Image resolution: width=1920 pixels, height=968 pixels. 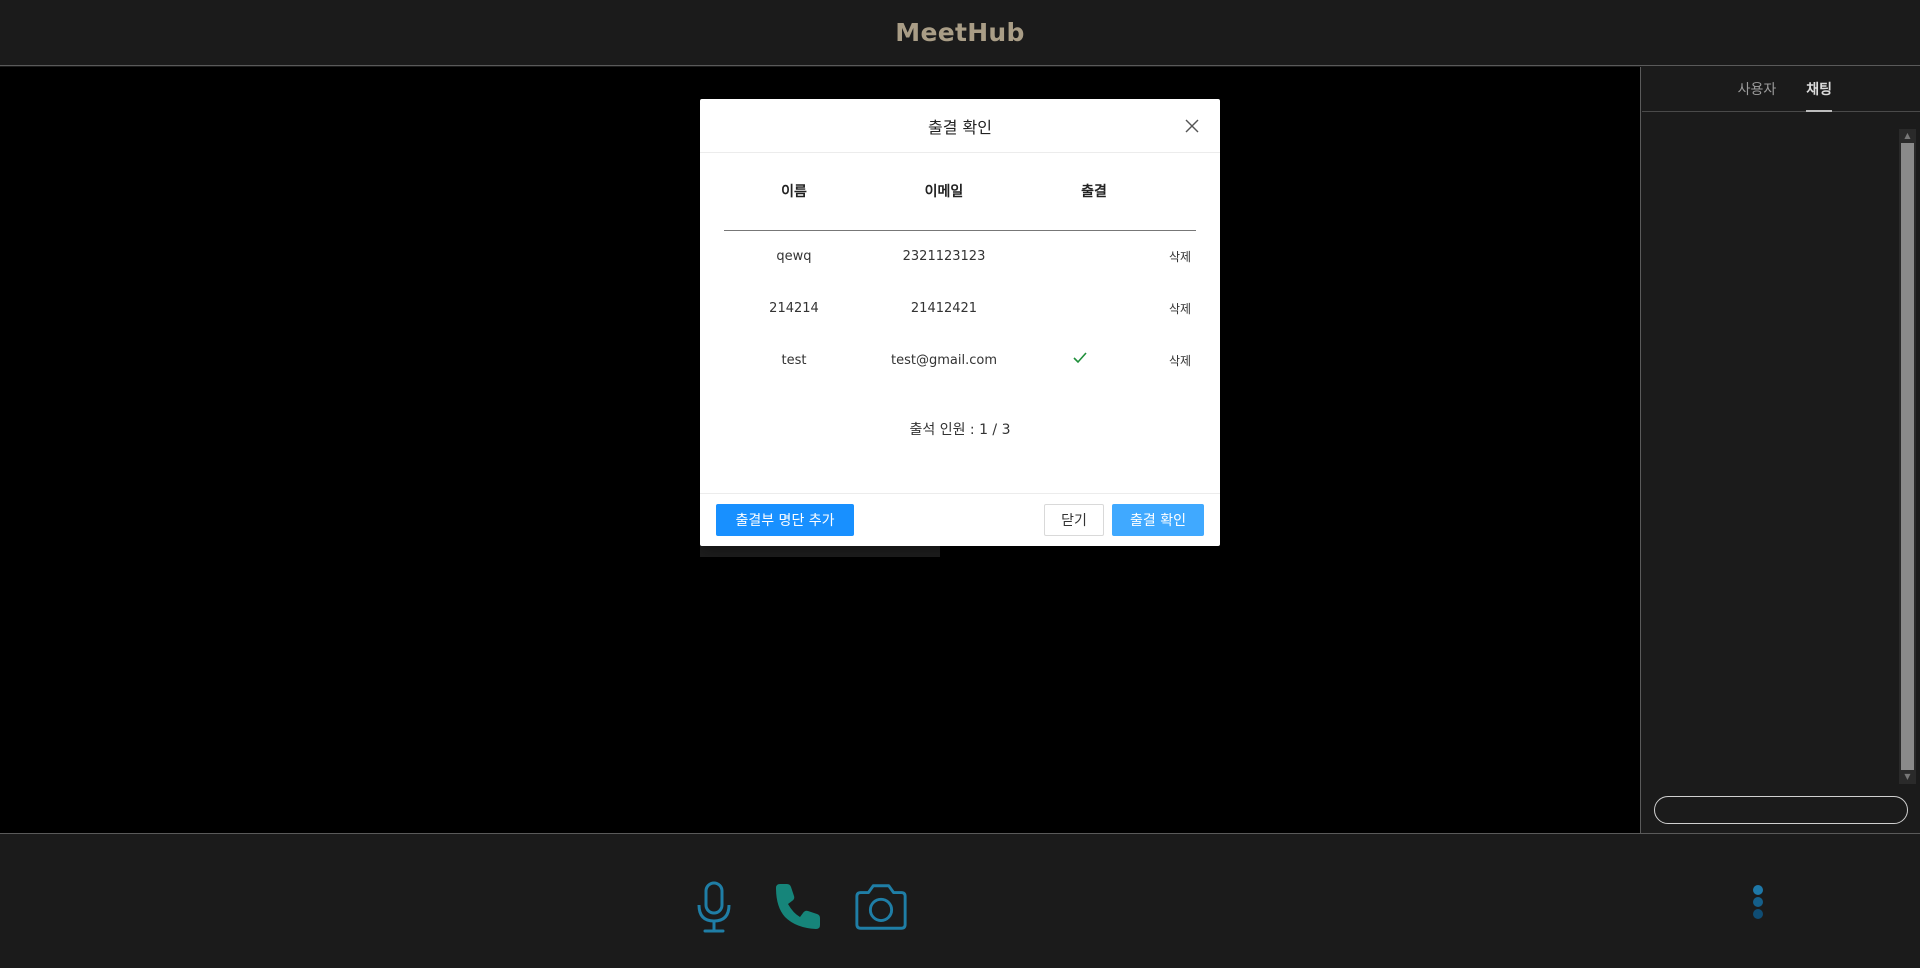 I want to click on app-header: MeetHub, so click(x=960, y=33).